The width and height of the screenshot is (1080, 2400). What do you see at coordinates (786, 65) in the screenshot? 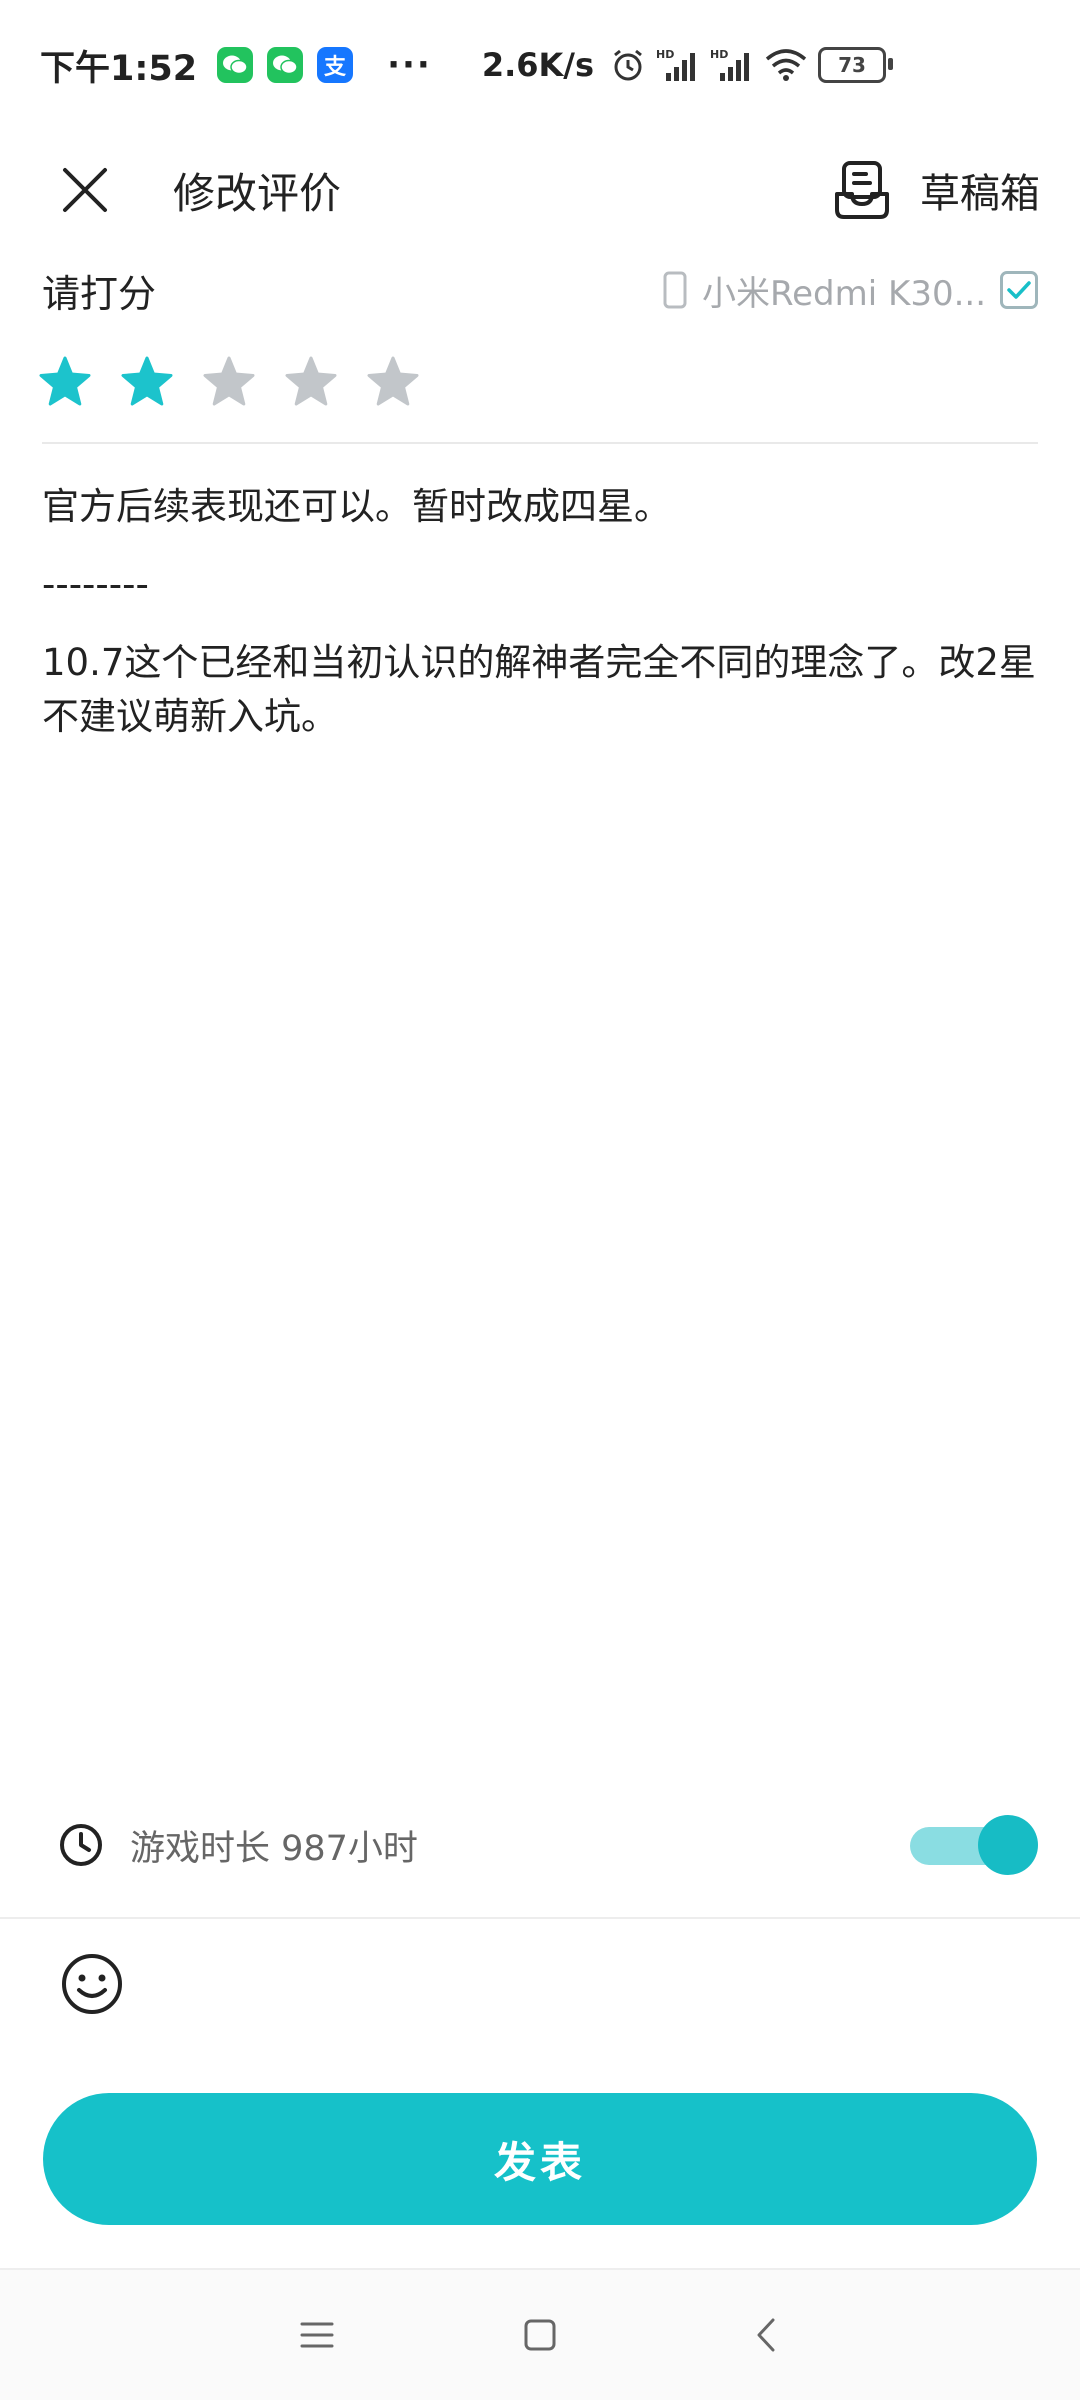
I see `wifi-icon` at bounding box center [786, 65].